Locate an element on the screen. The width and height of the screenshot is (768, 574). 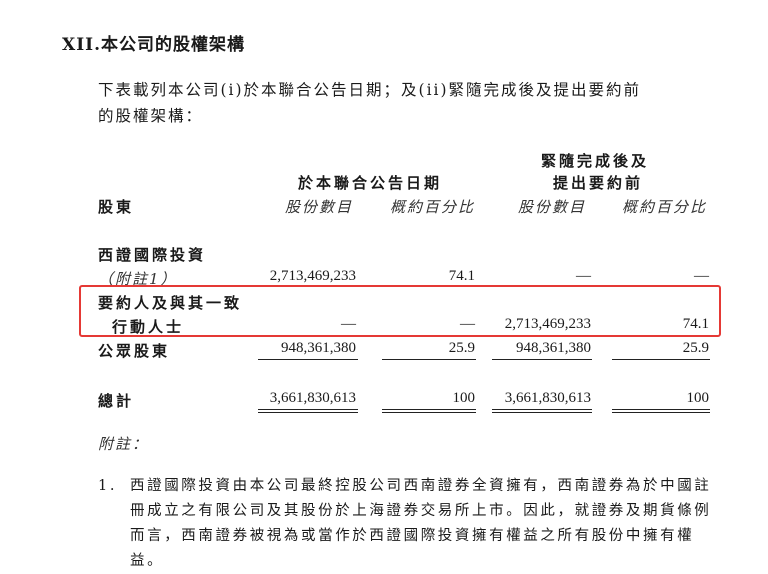
total-shares2: 3,661,830,613 is located at coordinates (547, 398).